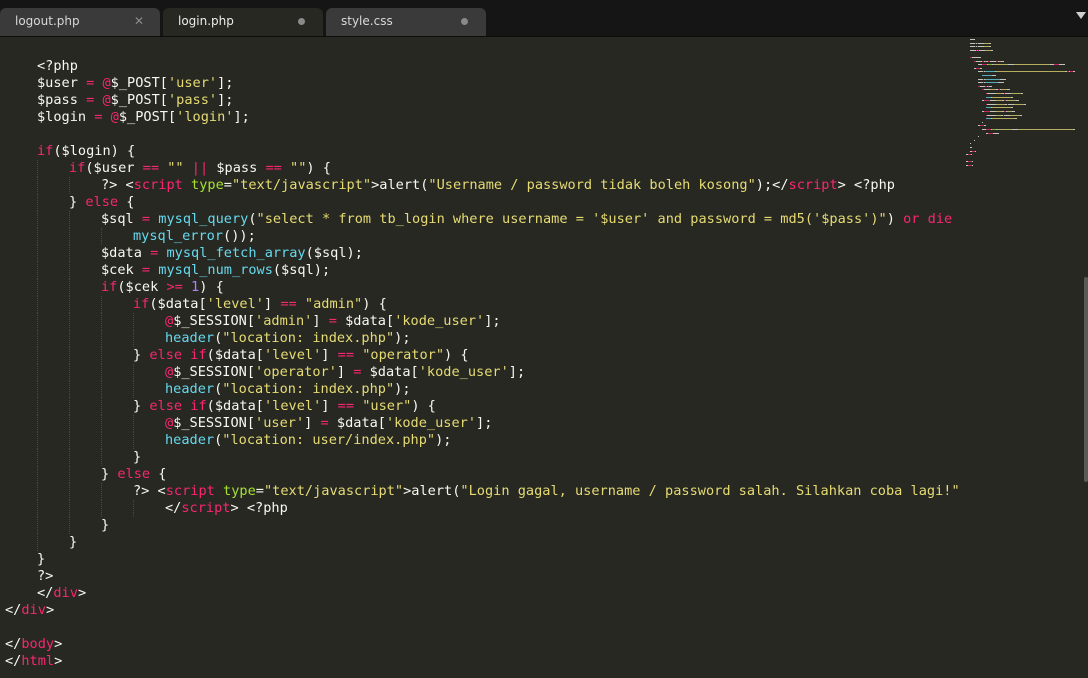  I want to click on code-token: >, so click(58, 661).